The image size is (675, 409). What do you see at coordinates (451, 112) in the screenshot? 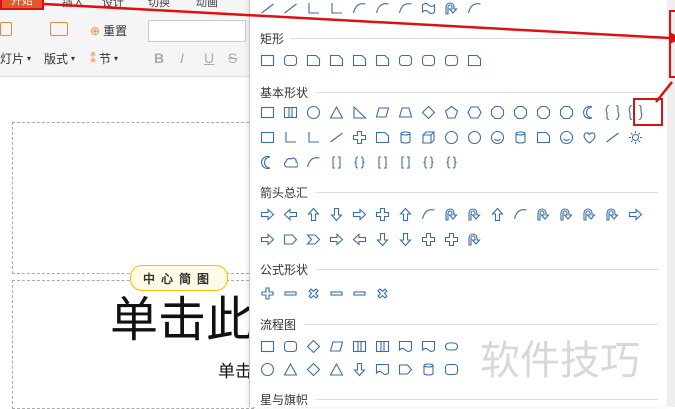
I see `basic-shape-pent-icon` at bounding box center [451, 112].